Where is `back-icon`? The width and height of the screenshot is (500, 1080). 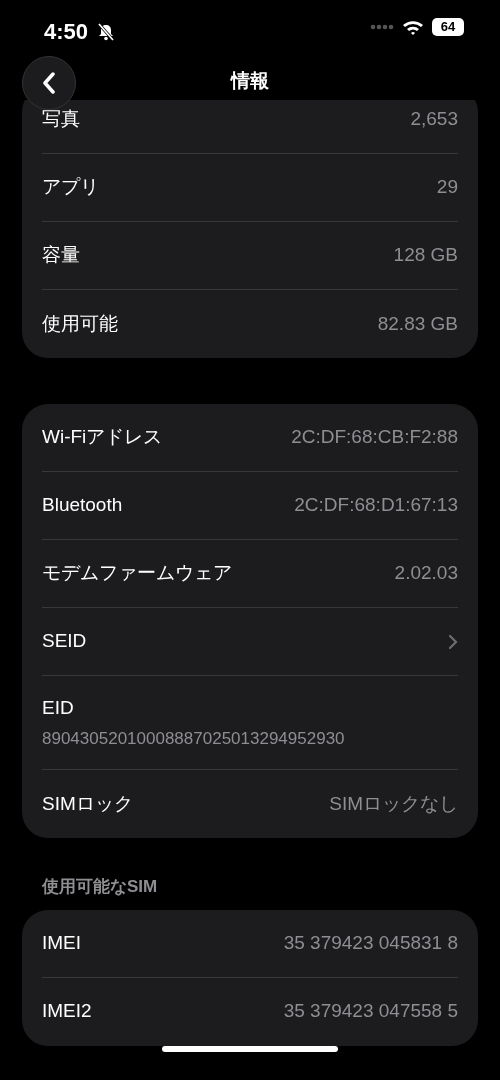
back-icon is located at coordinates (49, 83).